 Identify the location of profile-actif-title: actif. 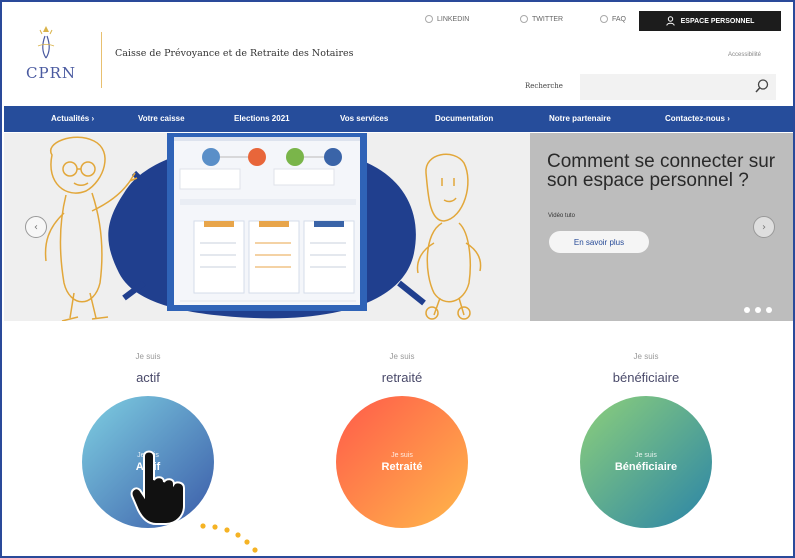
(148, 377).